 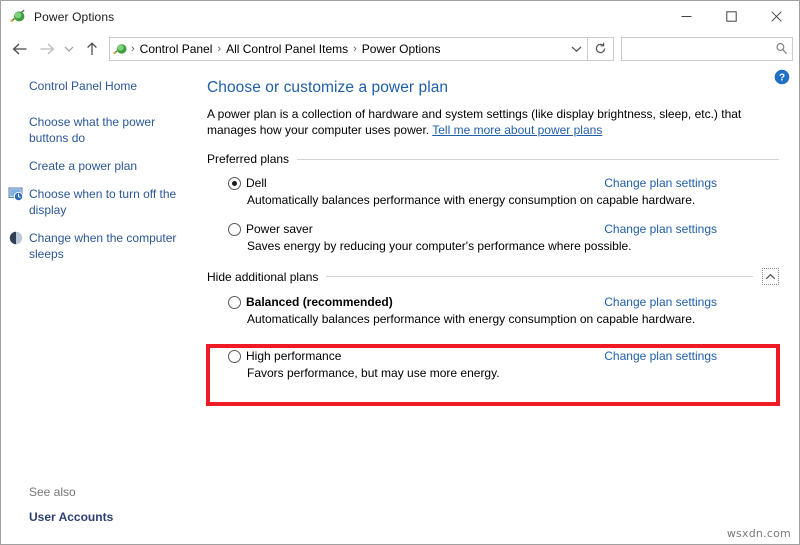 I want to click on watermark: wsxdn.com, so click(x=758, y=533).